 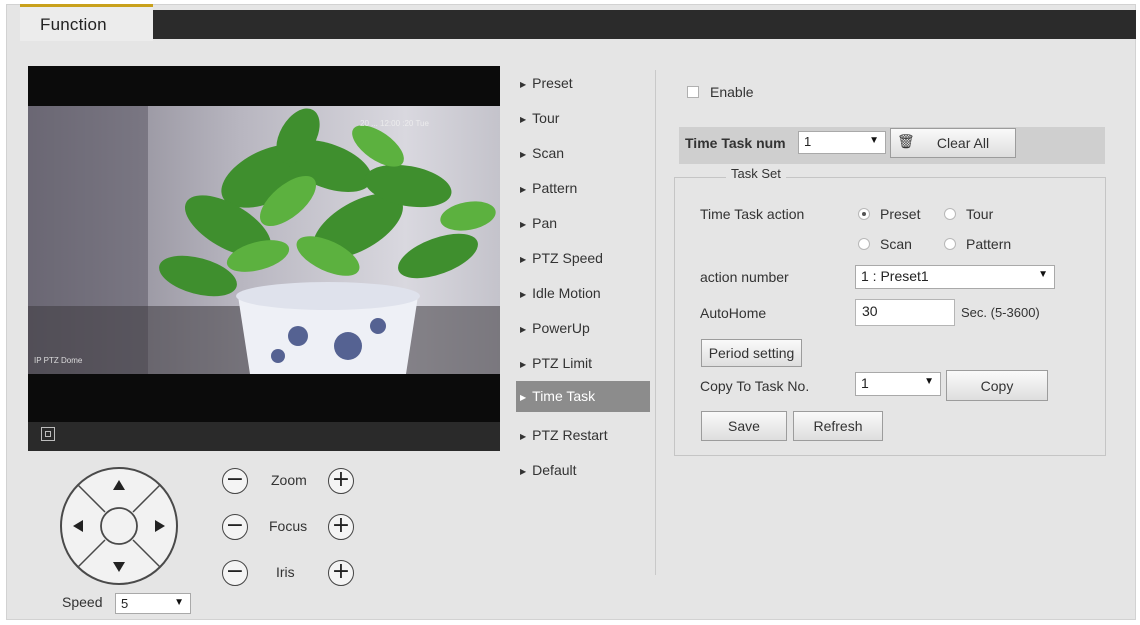 I want to click on speed-select: 5 ▼, so click(x=153, y=603).